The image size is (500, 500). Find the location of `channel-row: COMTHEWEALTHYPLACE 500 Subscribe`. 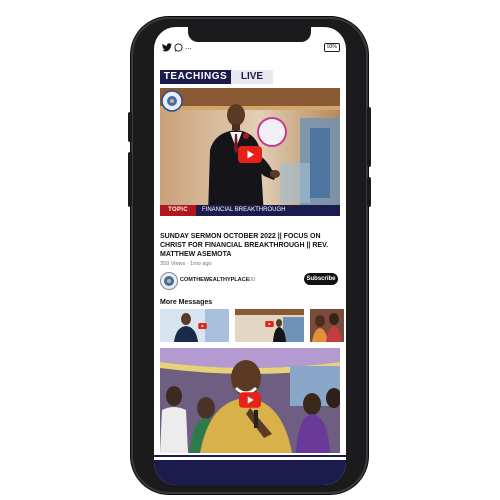

channel-row: COMTHEWEALTHYPLACE 500 Subscribe is located at coordinates (250, 281).